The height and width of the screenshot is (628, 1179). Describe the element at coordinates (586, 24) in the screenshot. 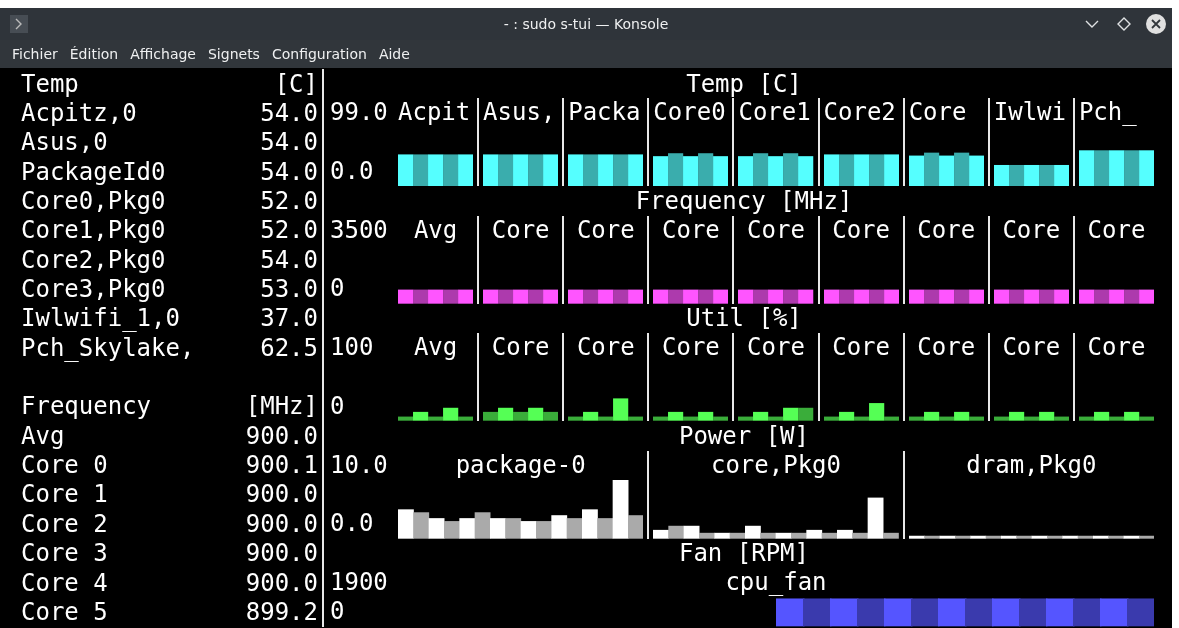

I see `window-title: - : sudo s-tui — Konsole` at that location.